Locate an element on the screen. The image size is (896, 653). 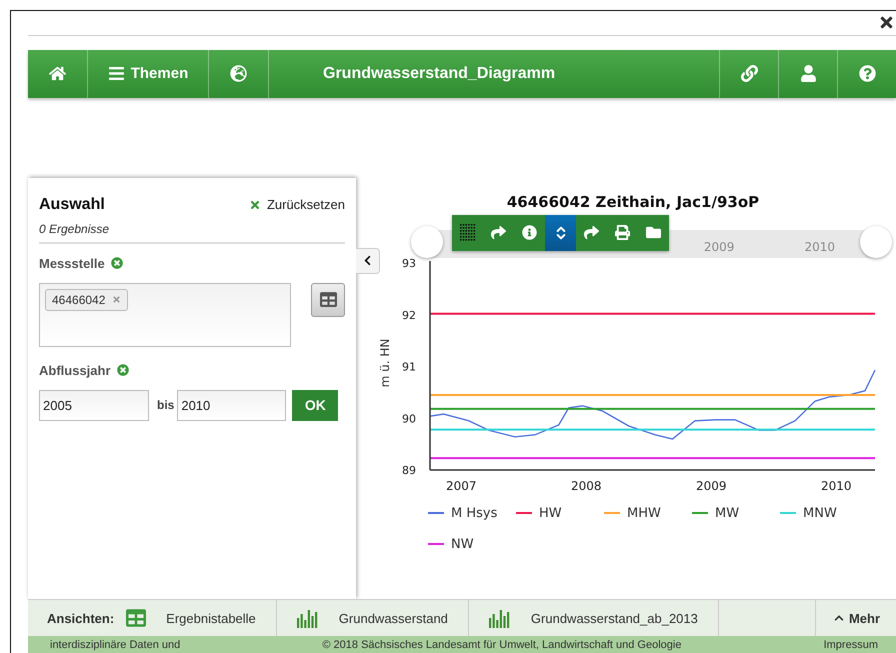
chevron-left-icon is located at coordinates (367, 260).